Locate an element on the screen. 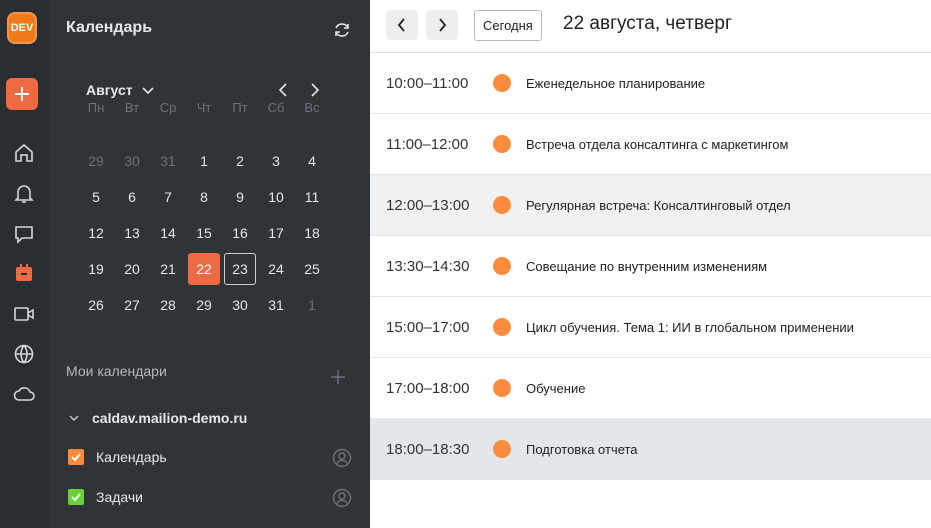 The width and height of the screenshot is (931, 528). day-cell: 19 is located at coordinates (96, 269).